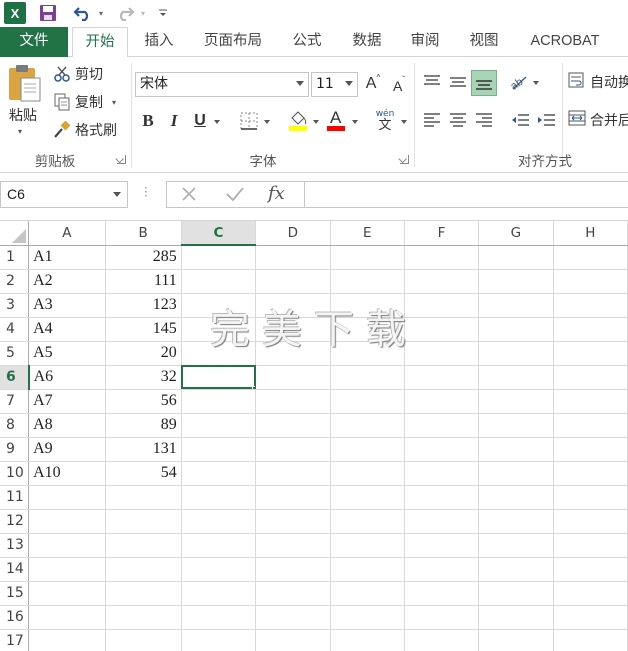  Describe the element at coordinates (442, 233) in the screenshot. I see `column-header: F` at that location.